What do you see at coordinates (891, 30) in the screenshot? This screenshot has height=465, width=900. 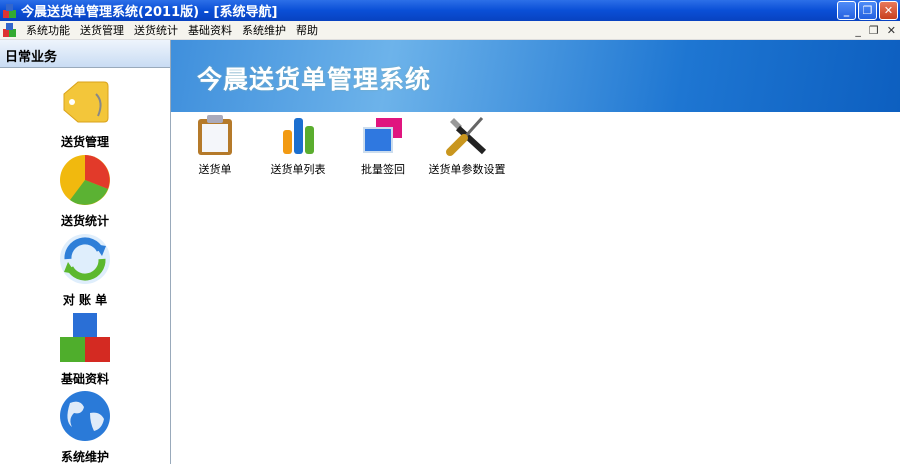 I see `mdi-close-button: ✕` at bounding box center [891, 30].